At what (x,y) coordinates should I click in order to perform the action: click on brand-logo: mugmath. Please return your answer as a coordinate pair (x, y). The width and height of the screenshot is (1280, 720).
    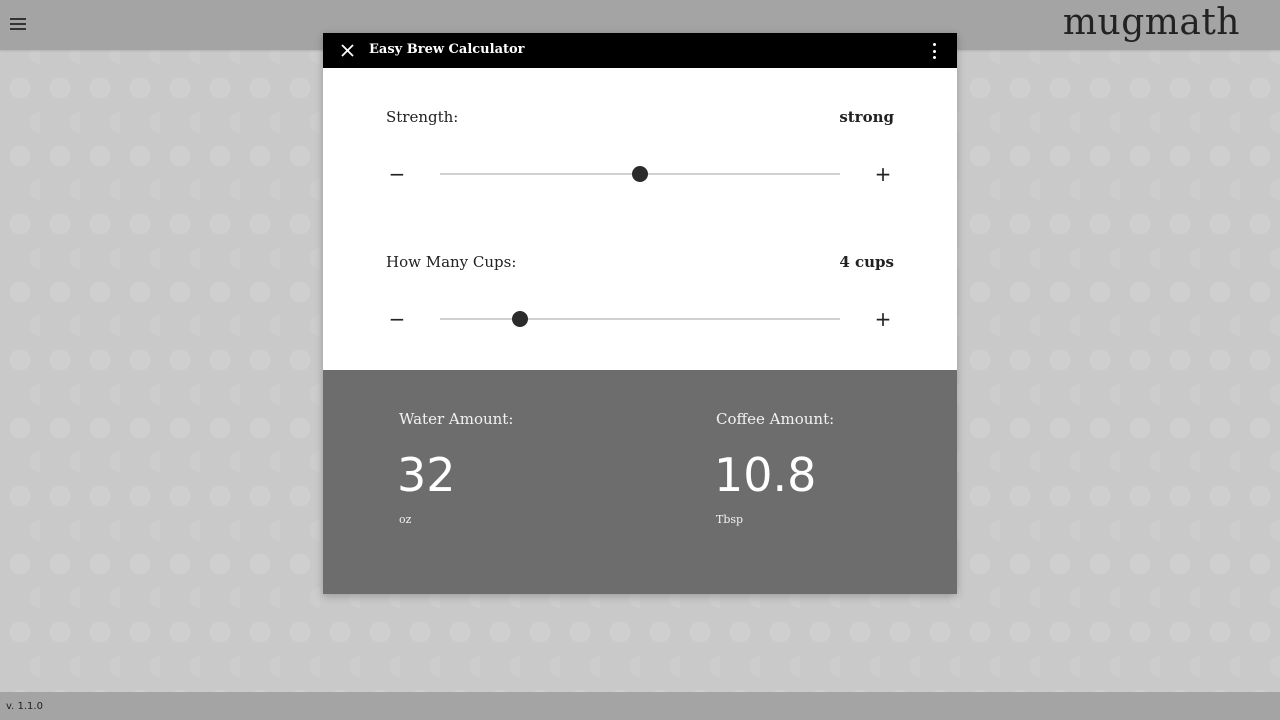
    Looking at the image, I should click on (1151, 22).